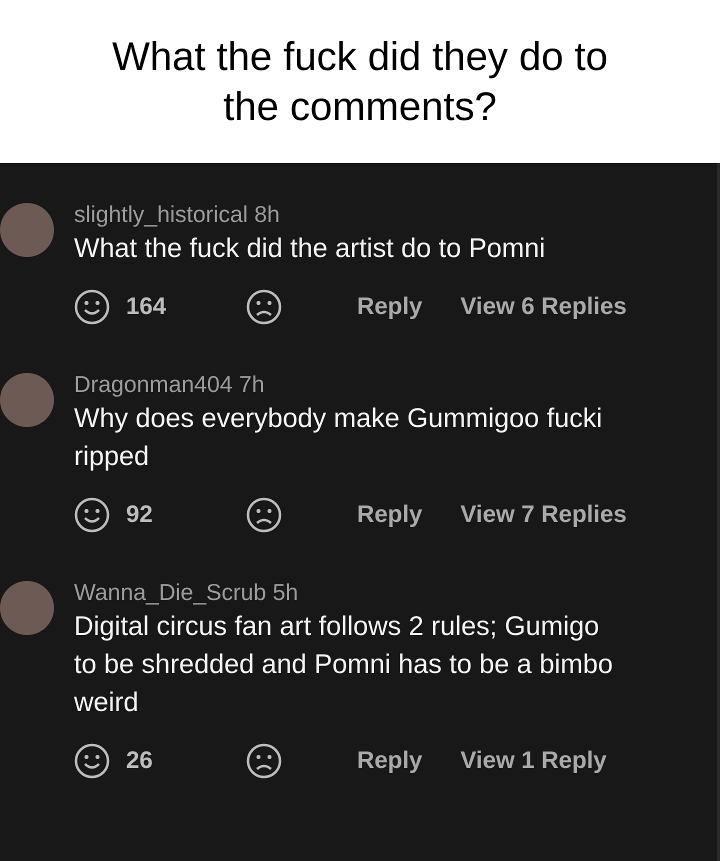  I want to click on comment-text: What the fuck did the artist do to Pomni, so click(310, 248).